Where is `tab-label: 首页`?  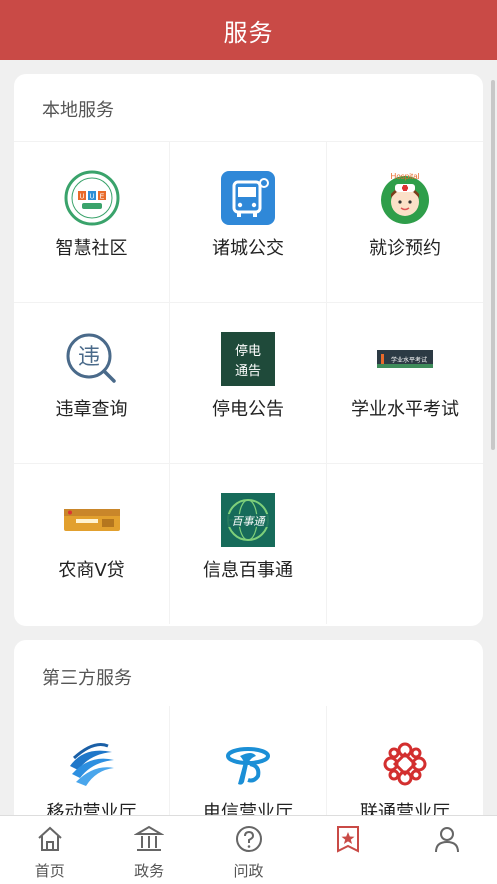
tab-label: 首页 is located at coordinates (49, 871).